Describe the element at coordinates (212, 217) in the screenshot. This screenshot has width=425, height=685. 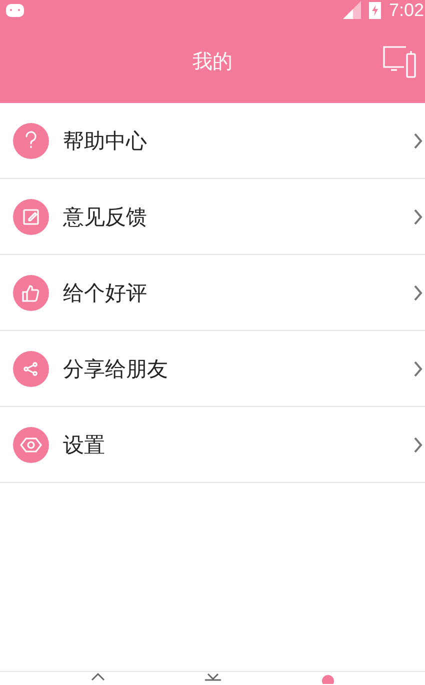
I see `menu-item: 意见反馈` at that location.